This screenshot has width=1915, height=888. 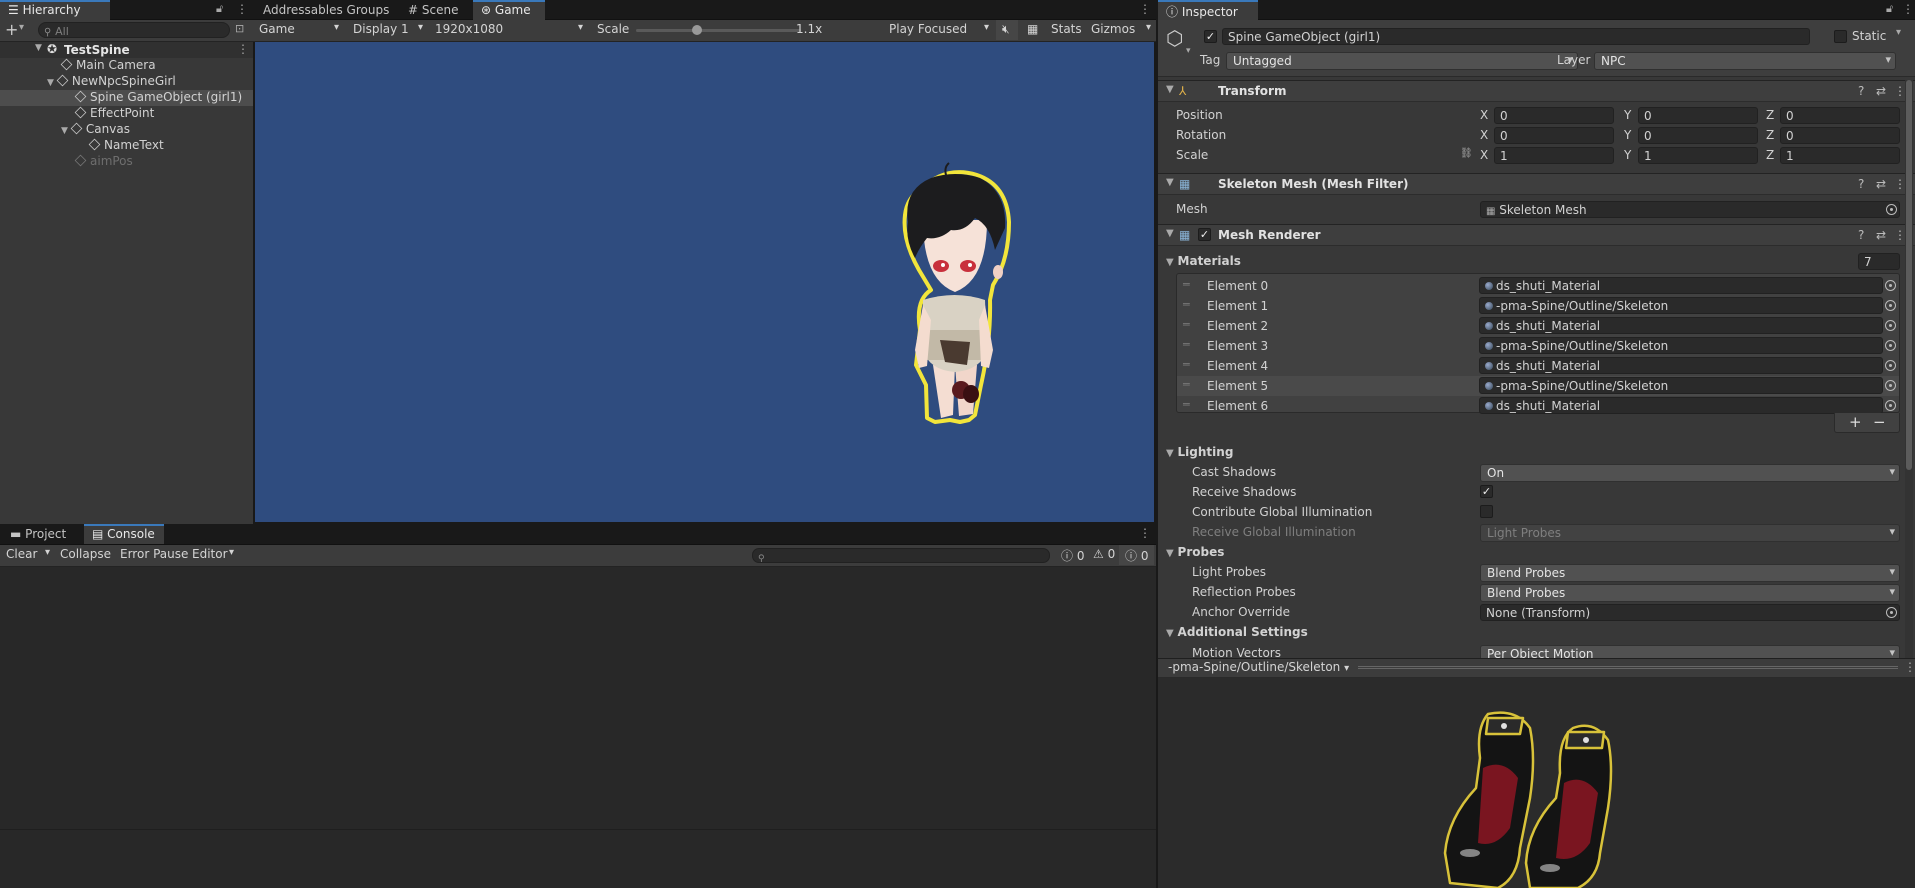 What do you see at coordinates (1879, 261) in the screenshot?
I see `materials-size-field: 7` at bounding box center [1879, 261].